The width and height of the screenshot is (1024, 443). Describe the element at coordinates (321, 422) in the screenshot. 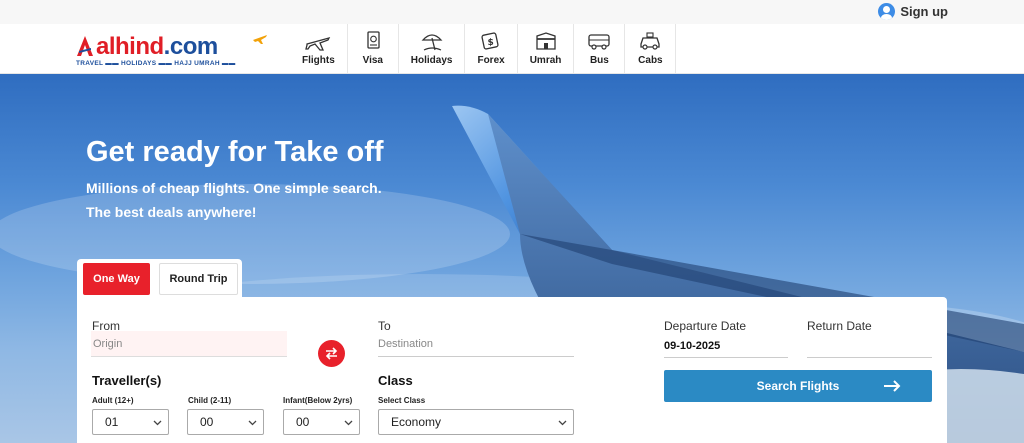

I see `infant-select: 00` at that location.